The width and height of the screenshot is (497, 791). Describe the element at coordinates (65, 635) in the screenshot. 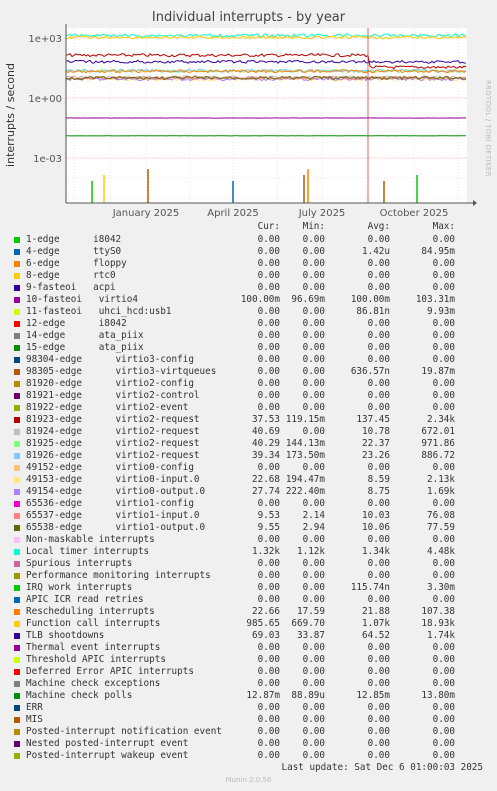

I see `series-name: TLB shootdowns` at that location.